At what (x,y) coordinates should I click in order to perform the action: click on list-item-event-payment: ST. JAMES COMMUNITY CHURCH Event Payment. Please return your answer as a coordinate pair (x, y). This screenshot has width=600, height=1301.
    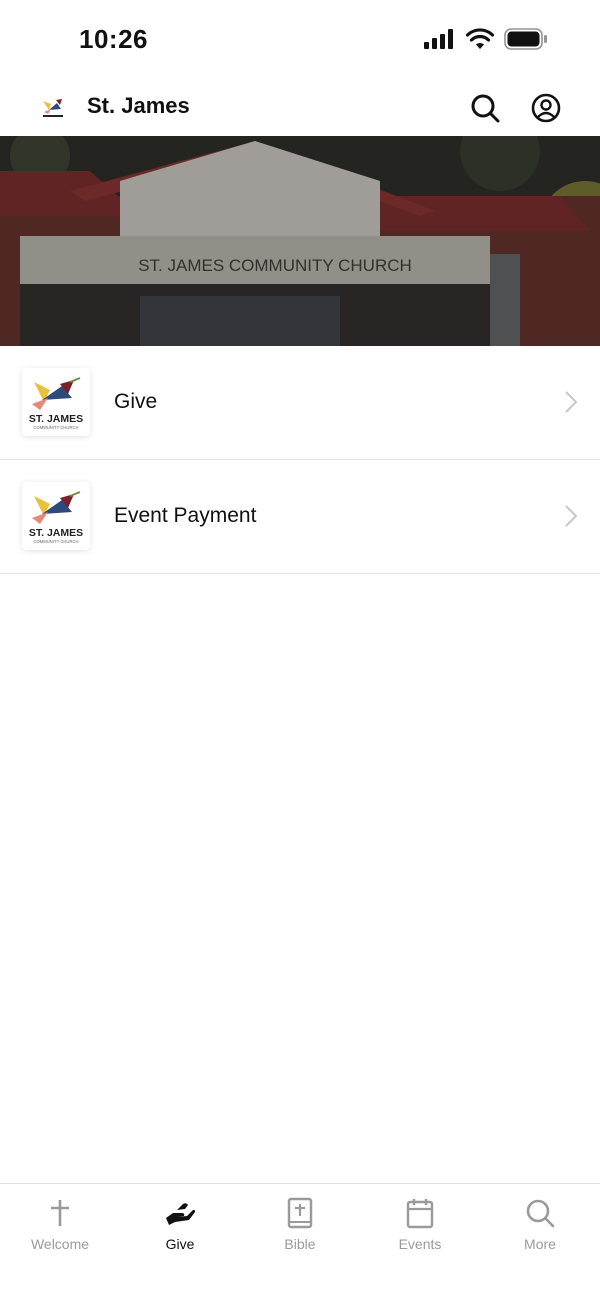
    Looking at the image, I should click on (300, 517).